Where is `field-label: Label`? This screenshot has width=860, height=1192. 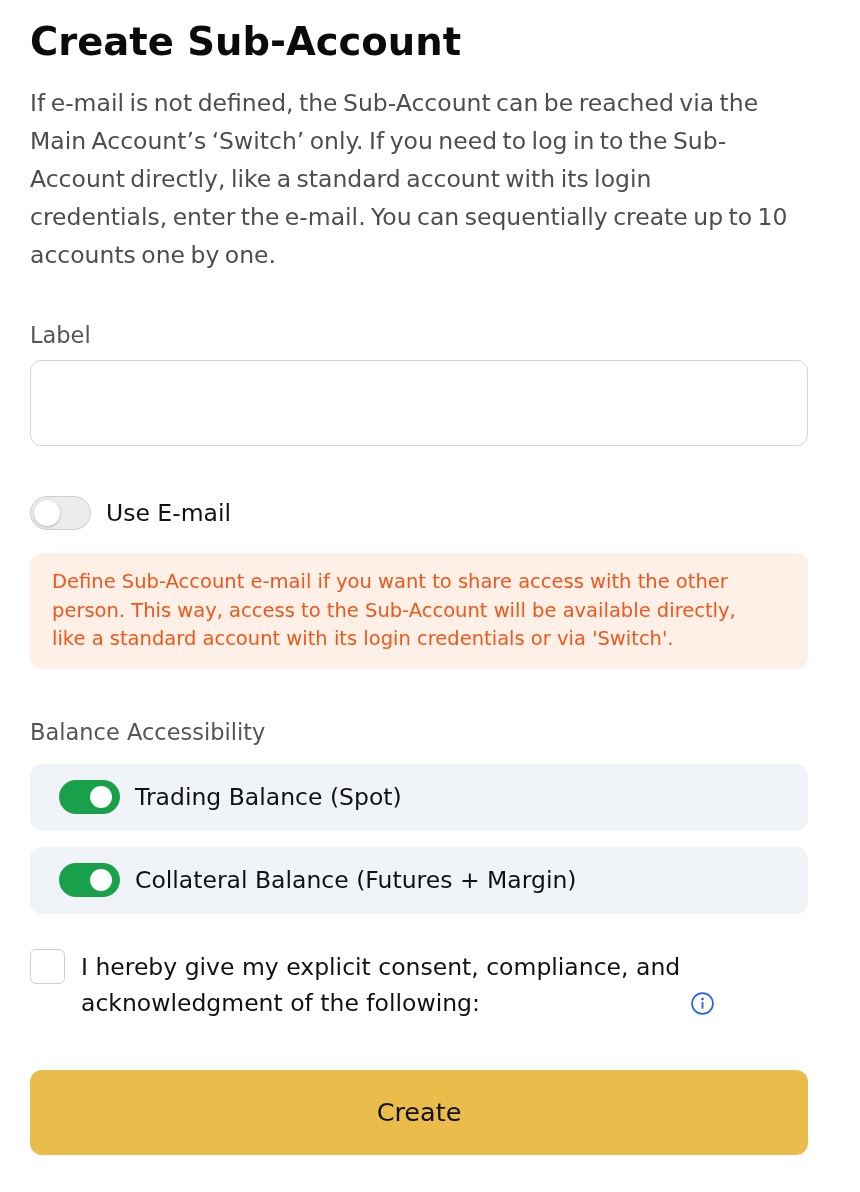 field-label: Label is located at coordinates (61, 335).